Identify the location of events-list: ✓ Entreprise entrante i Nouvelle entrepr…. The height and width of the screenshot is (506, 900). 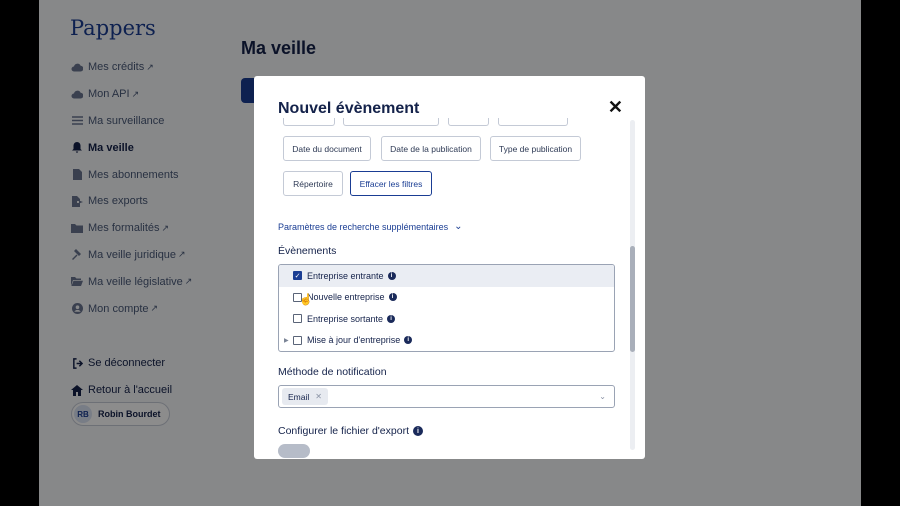
(446, 308).